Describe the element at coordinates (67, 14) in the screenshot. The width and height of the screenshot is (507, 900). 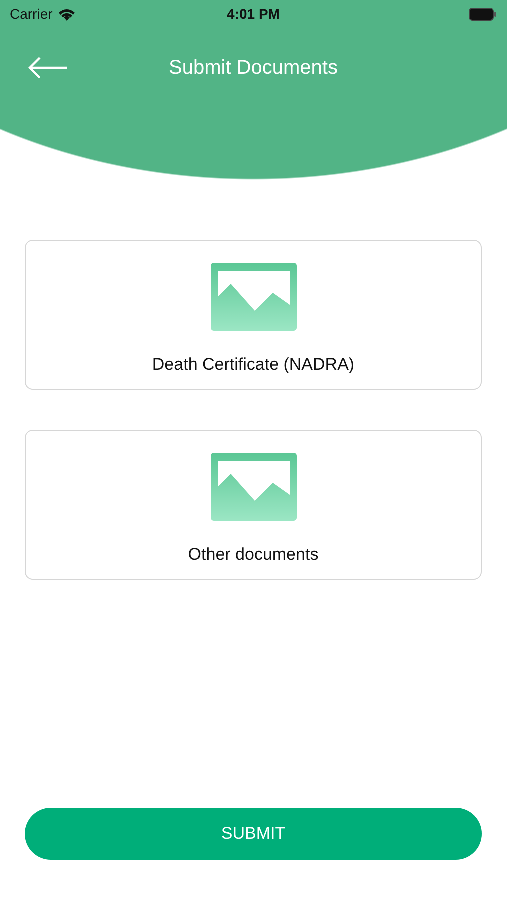
I see `wifi-icon` at that location.